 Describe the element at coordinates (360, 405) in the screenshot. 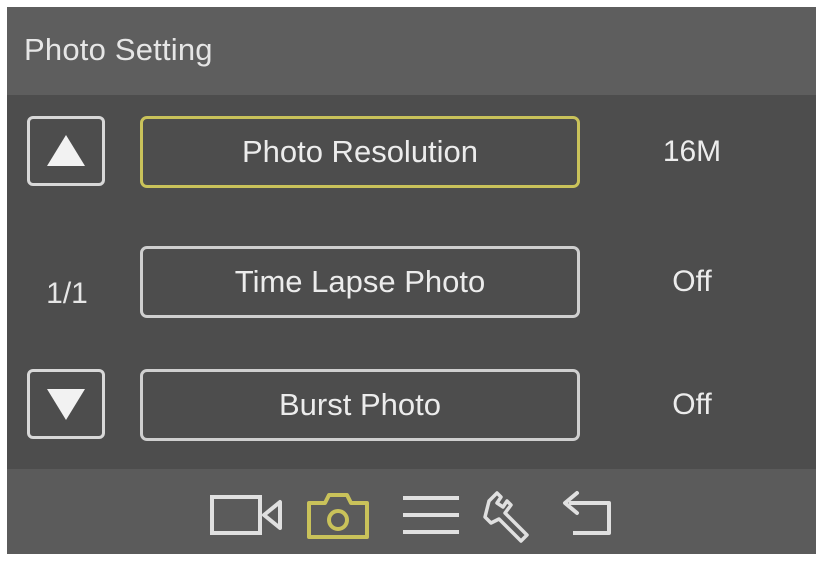

I see `menu-item-burst-photo: Burst Photo` at that location.